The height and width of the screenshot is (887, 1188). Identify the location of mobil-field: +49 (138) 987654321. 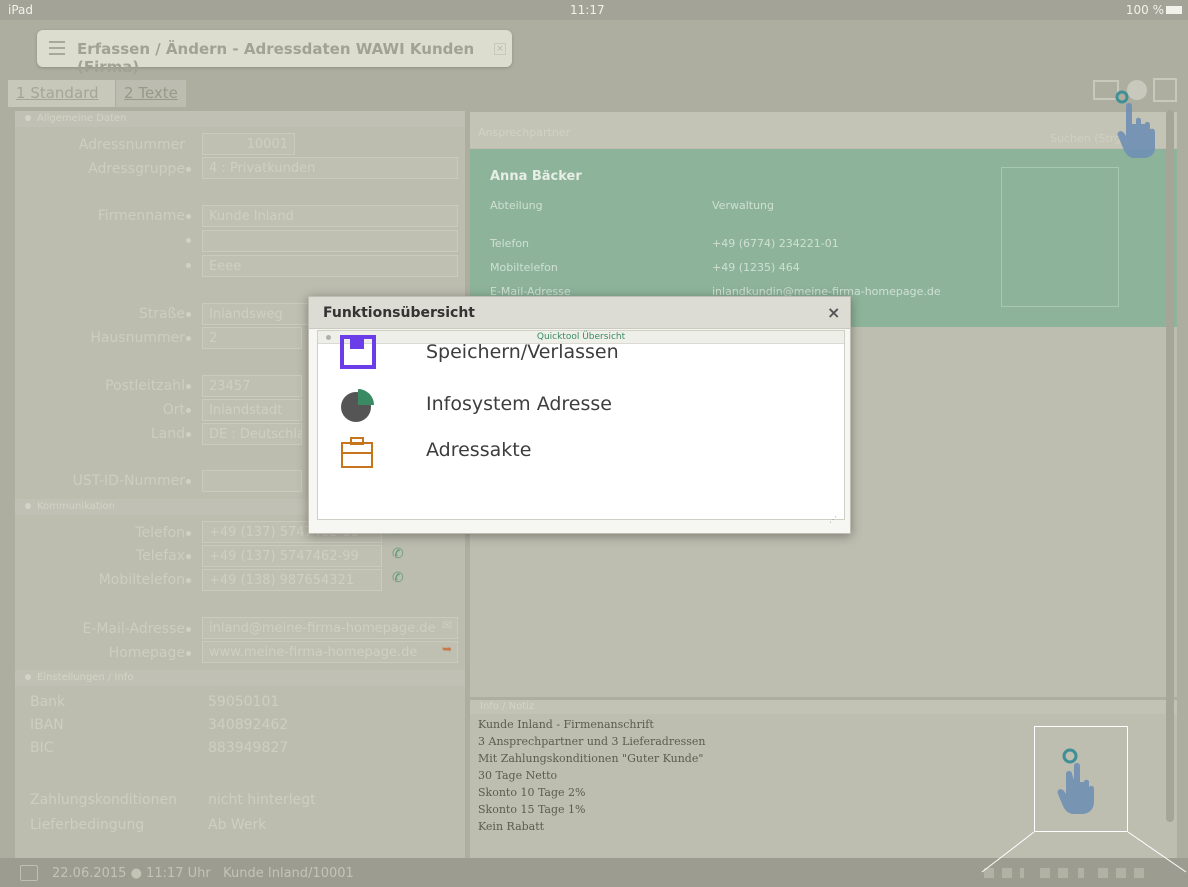
(292, 580).